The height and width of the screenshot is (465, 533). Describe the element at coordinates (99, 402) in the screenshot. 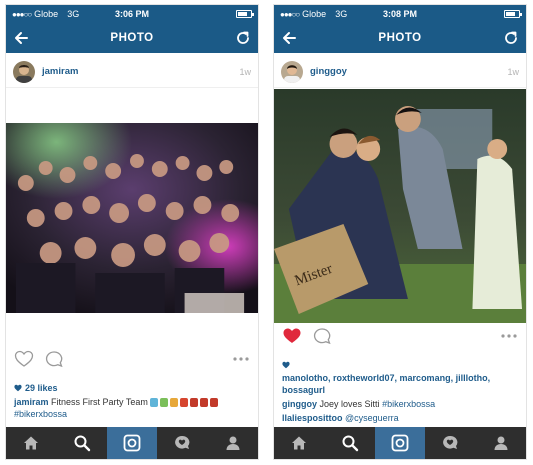

I see `caption-text: Fitness First Party Team` at that location.